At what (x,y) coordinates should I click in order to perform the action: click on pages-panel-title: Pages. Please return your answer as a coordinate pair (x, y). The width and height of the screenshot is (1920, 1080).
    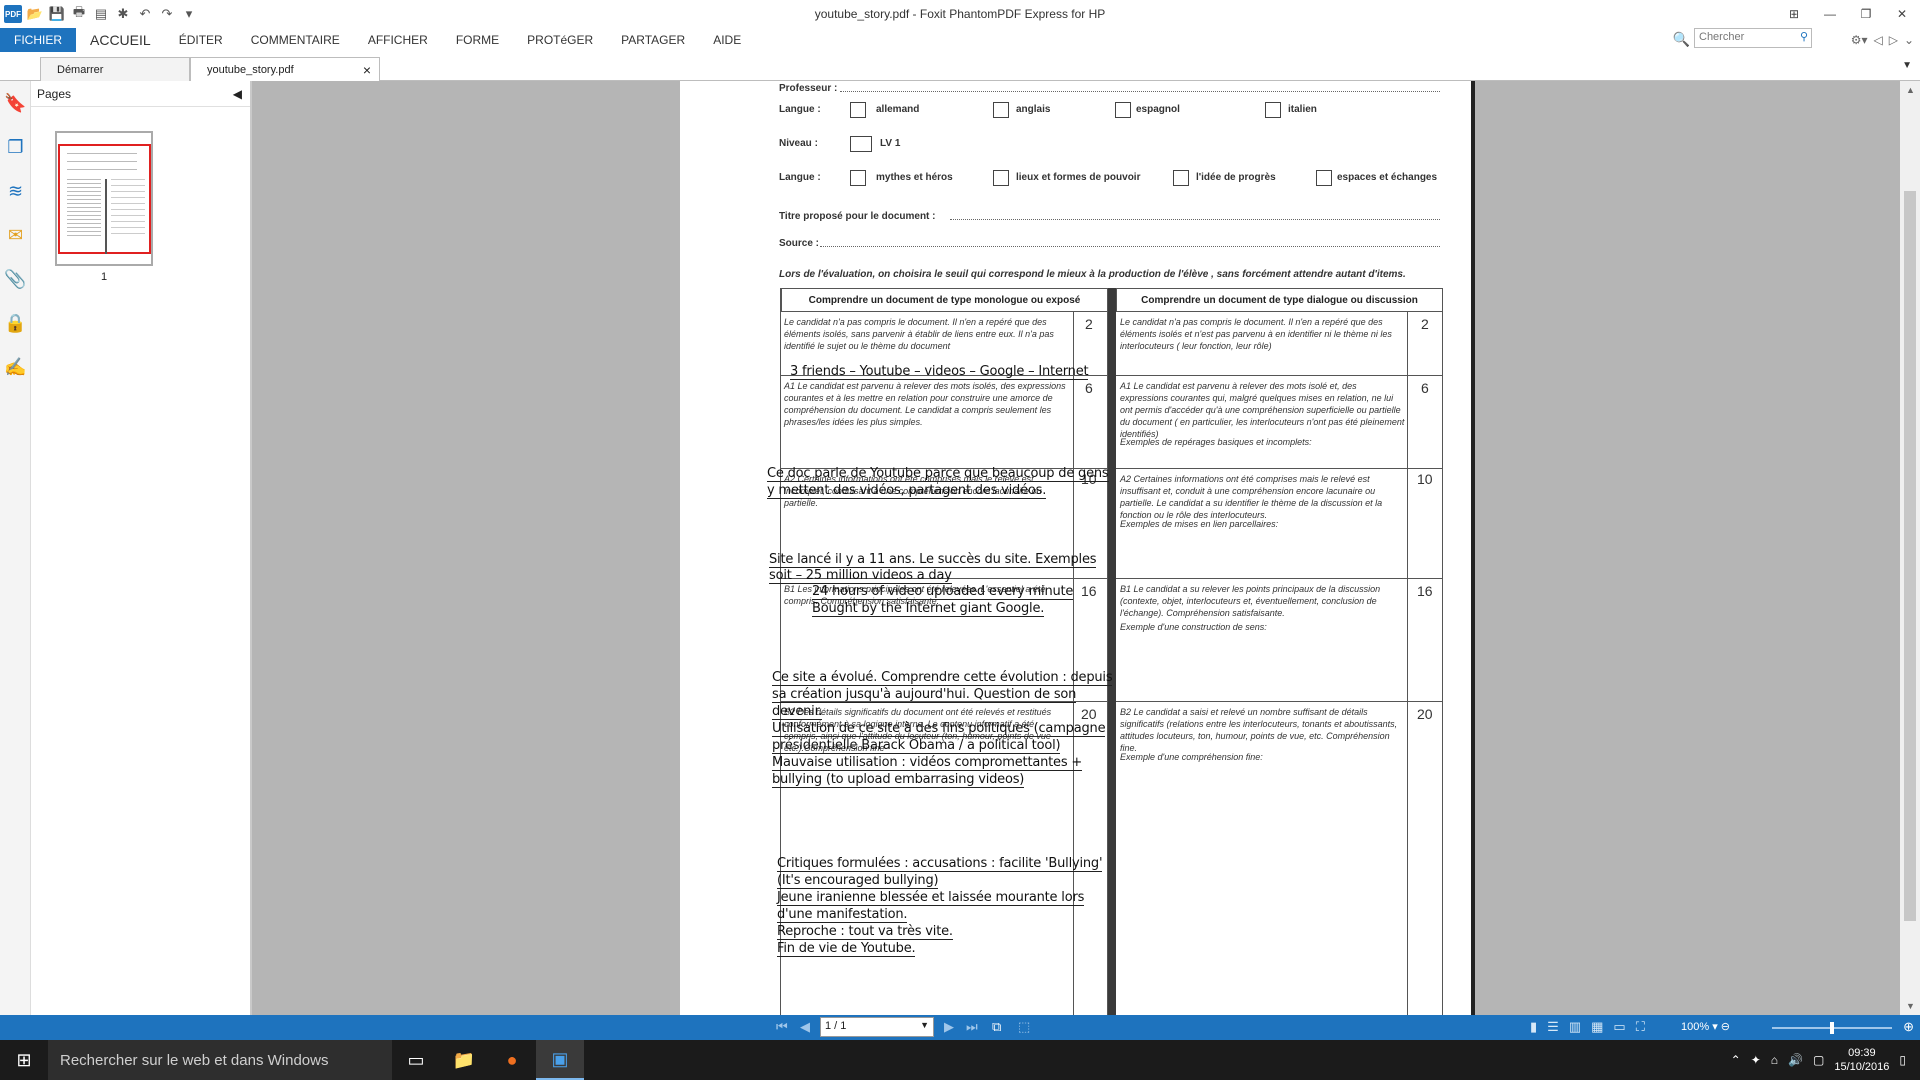
    Looking at the image, I should click on (54, 93).